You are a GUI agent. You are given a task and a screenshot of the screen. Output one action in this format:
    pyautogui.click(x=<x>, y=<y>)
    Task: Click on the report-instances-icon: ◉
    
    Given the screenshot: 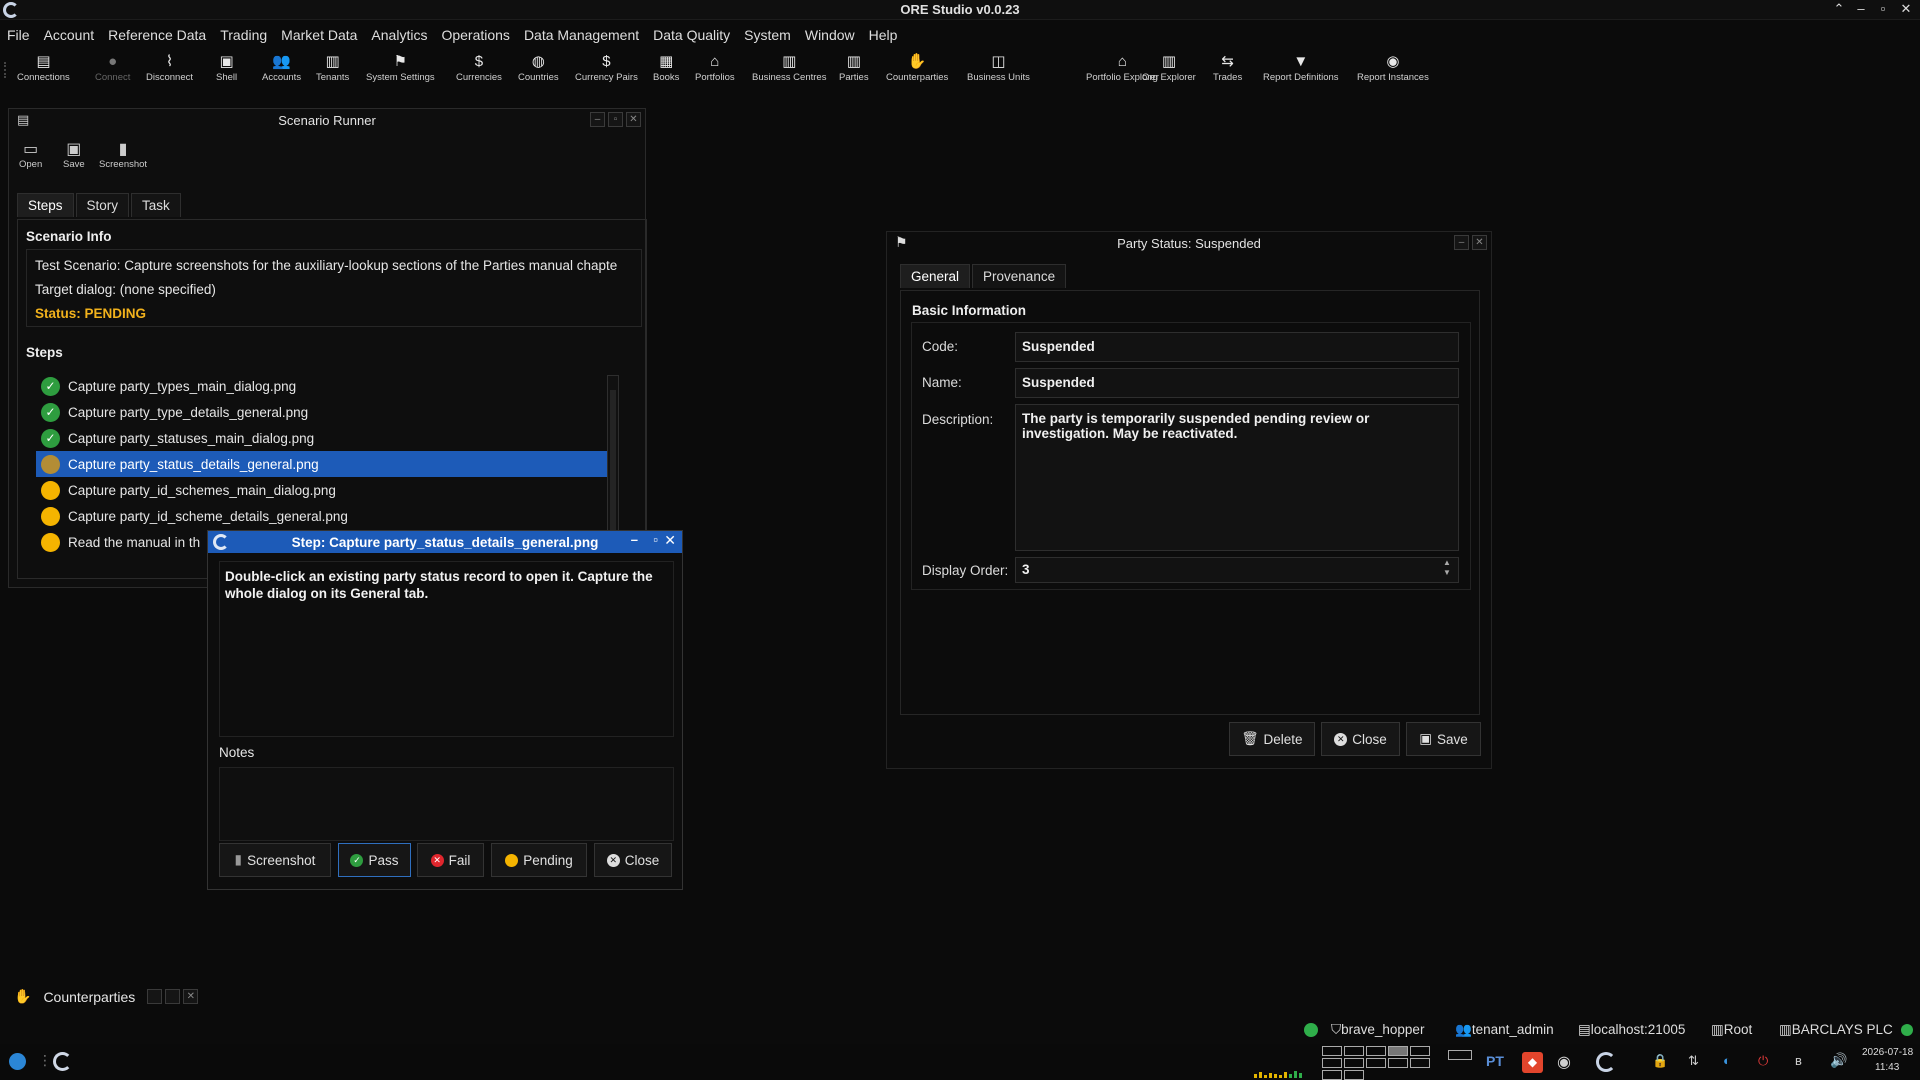 What is the action you would take?
    pyautogui.click(x=1393, y=61)
    